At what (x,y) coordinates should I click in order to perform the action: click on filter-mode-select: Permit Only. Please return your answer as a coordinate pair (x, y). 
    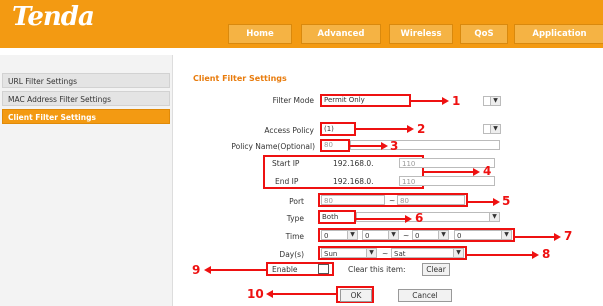
    Looking at the image, I should click on (365, 100).